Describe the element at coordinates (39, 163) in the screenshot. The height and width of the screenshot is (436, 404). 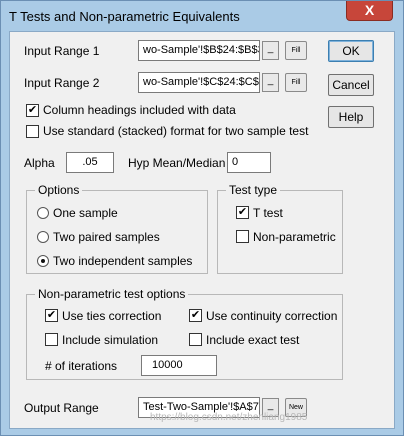
I see `alpha-label: Alpha` at that location.